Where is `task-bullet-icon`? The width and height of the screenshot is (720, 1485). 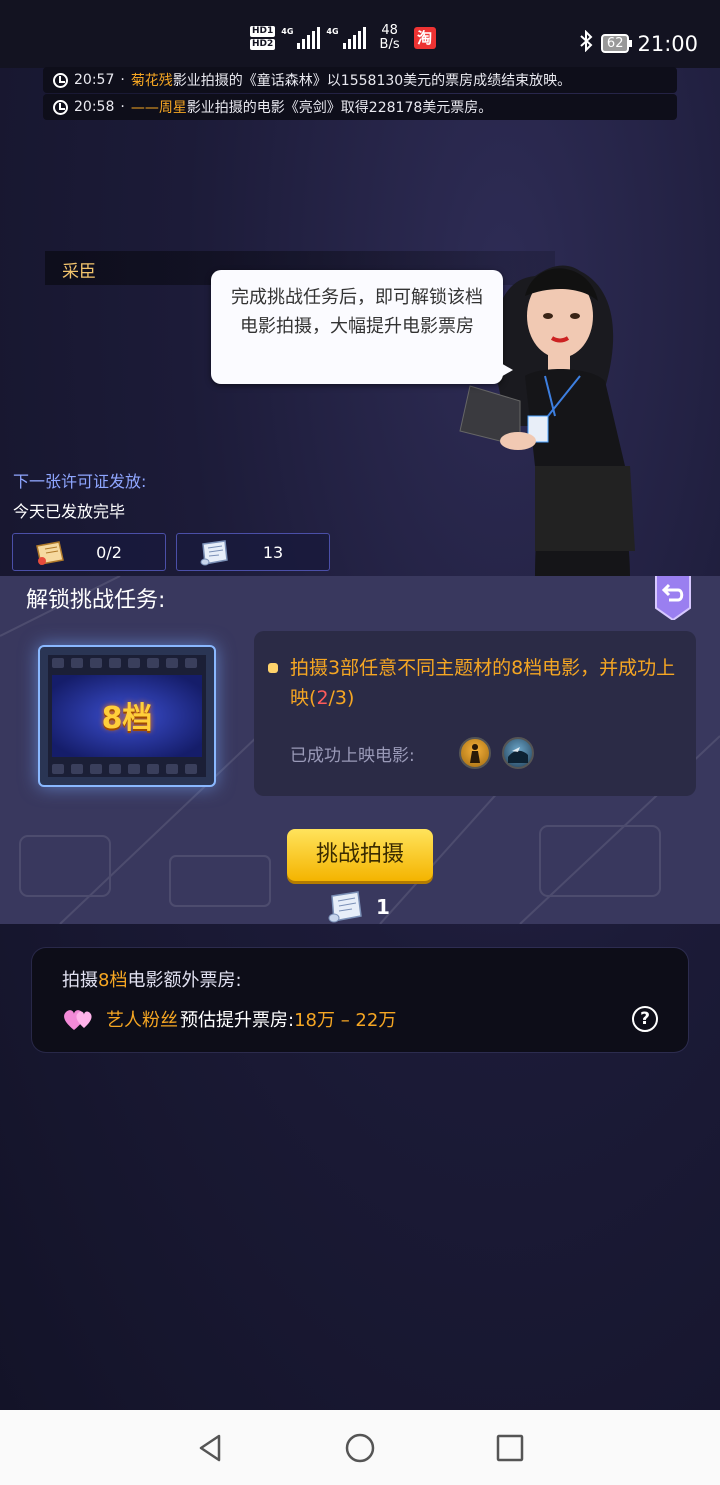 task-bullet-icon is located at coordinates (273, 668).